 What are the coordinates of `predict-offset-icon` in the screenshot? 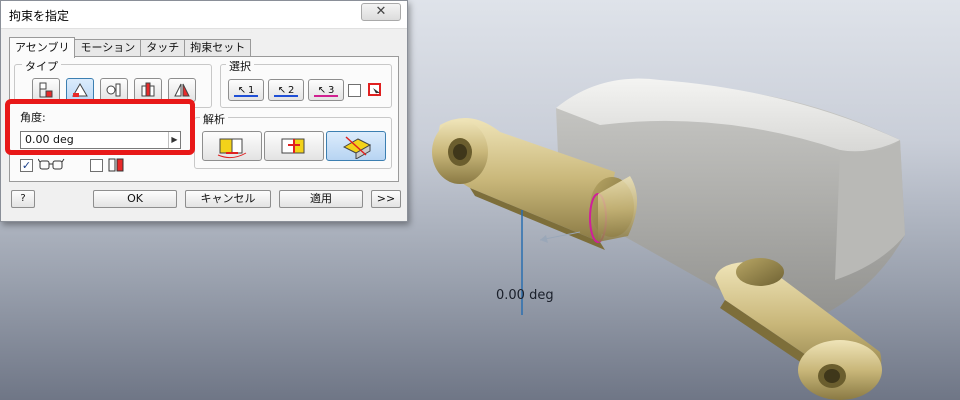 It's located at (116, 165).